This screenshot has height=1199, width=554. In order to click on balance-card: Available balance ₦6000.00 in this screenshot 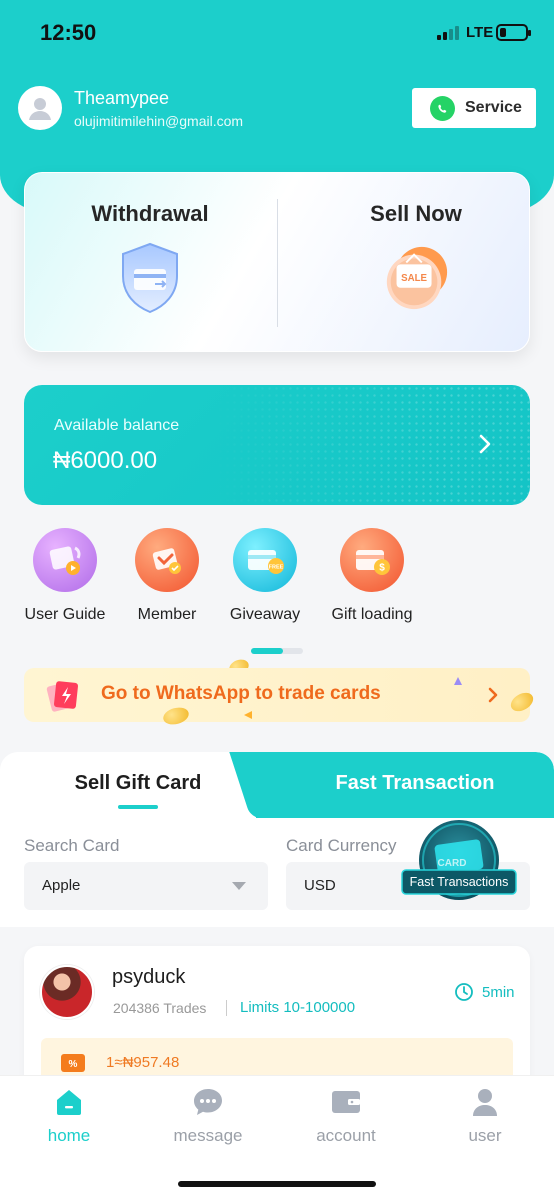, I will do `click(277, 445)`.